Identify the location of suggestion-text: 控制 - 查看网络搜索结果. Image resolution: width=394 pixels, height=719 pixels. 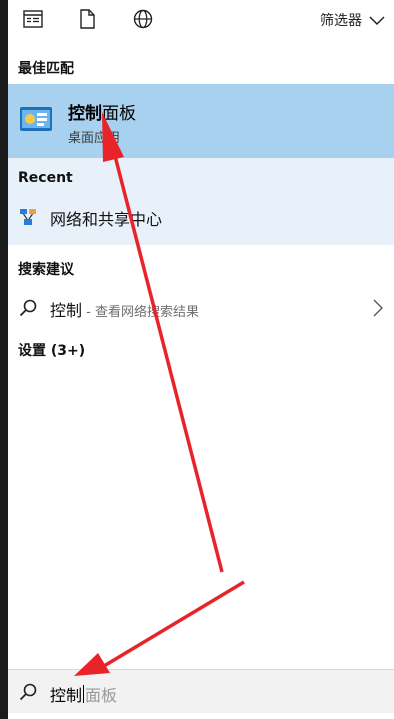
(124, 310).